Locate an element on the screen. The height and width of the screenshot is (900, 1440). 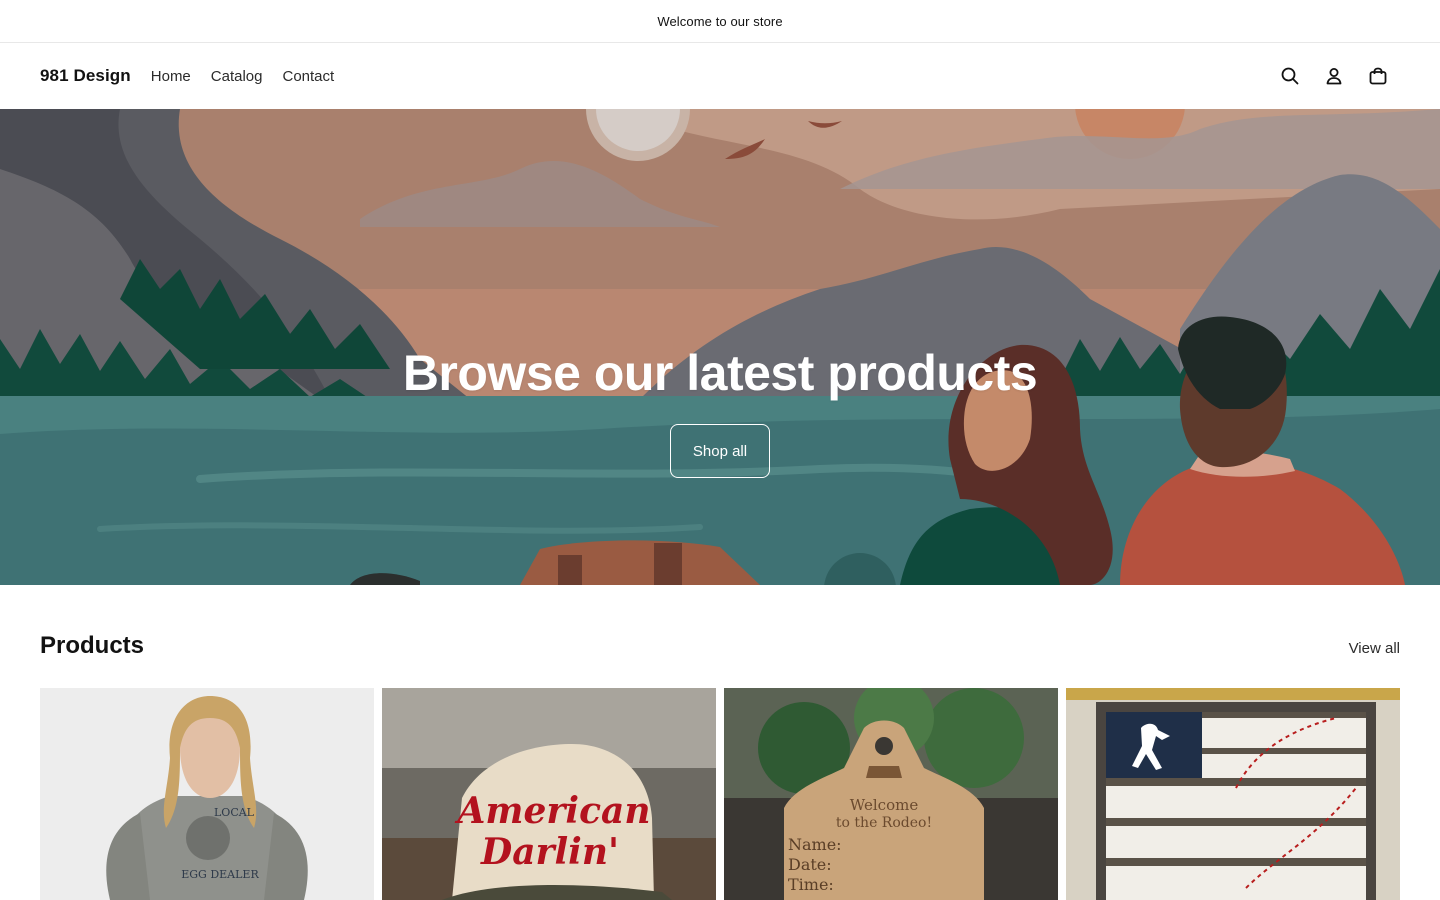
header-icons is located at coordinates (1334, 76).